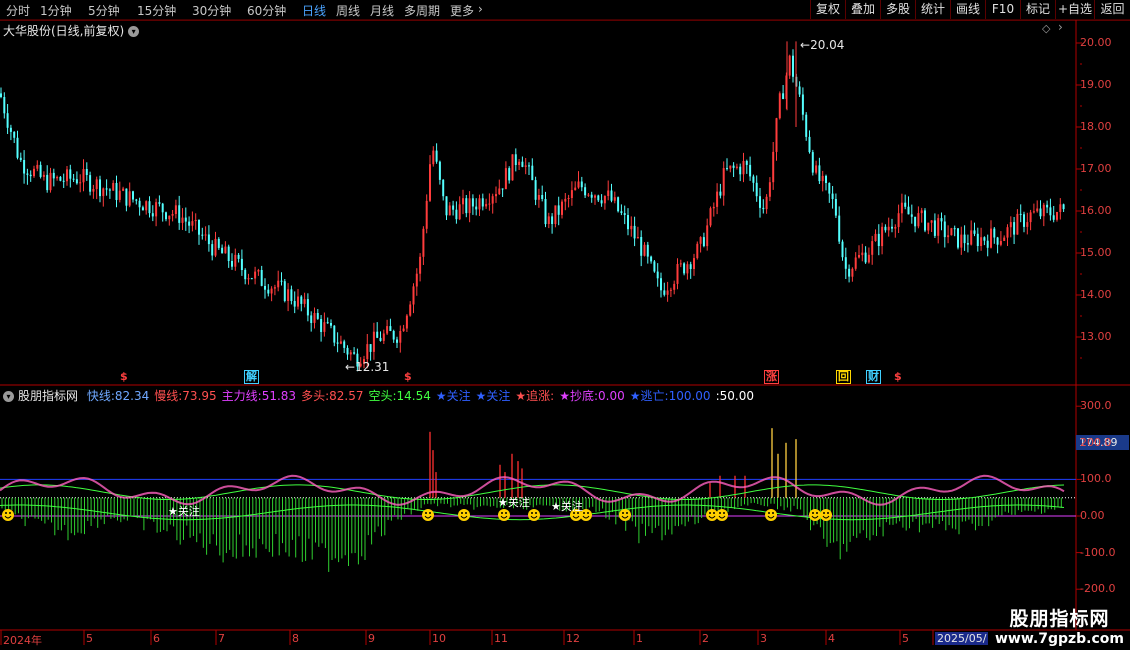  Describe the element at coordinates (8, 396) in the screenshot. I see `chevron-down-icon: ▾` at that location.